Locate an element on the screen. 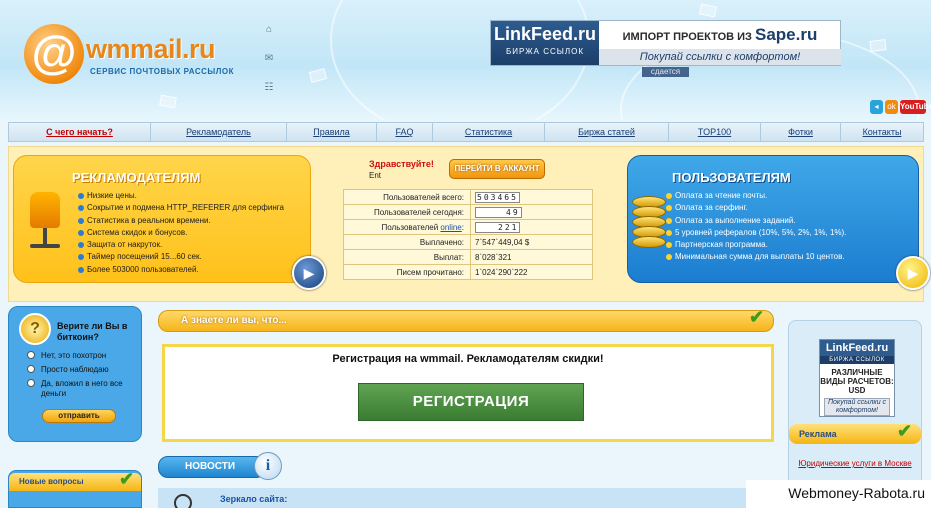  banner-import: ИМПОРТ ПРОЕКТОВ ИЗ Sape.ru is located at coordinates (720, 35).